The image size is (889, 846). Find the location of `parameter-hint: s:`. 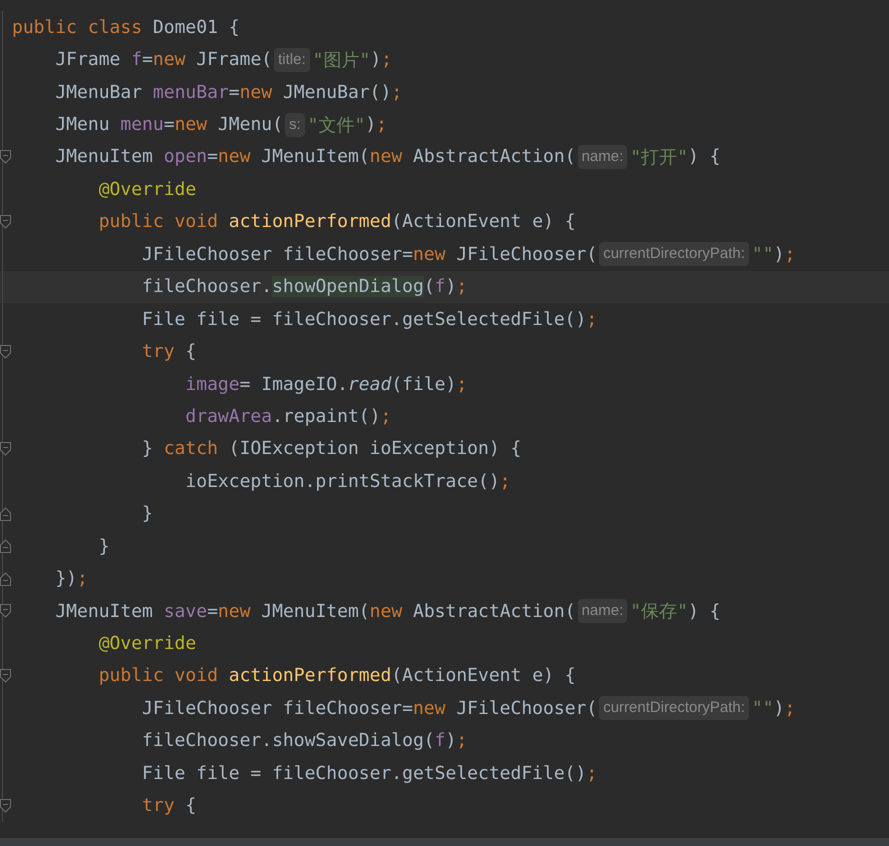

parameter-hint: s: is located at coordinates (294, 124).